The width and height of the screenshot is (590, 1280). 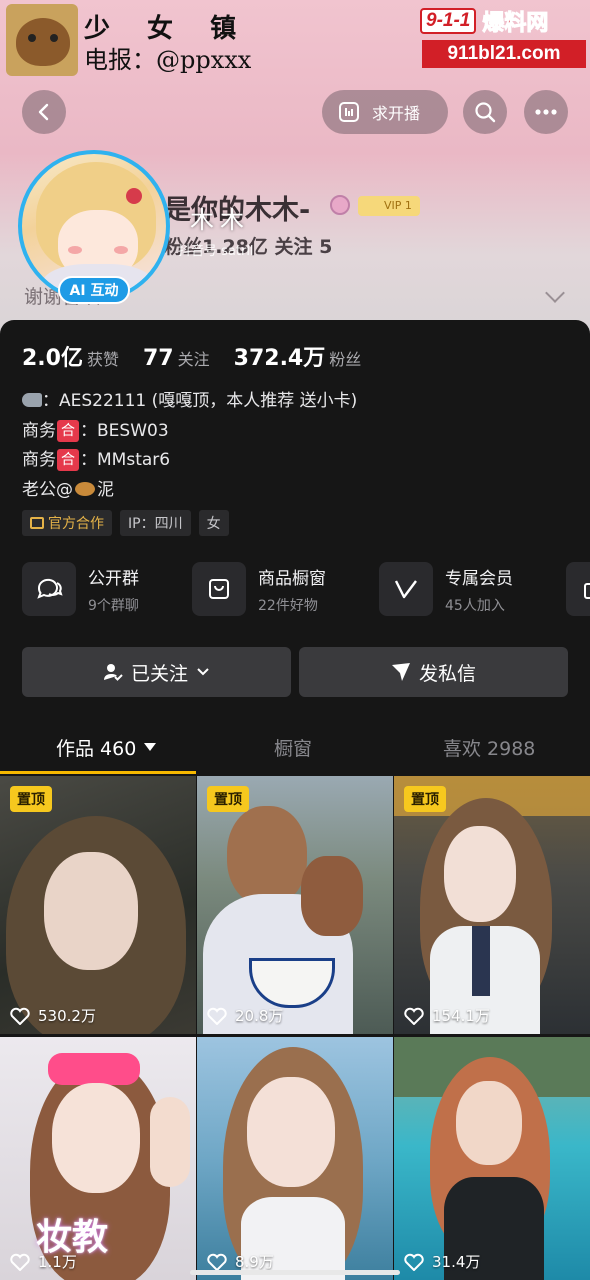 I want to click on partner-icon, so click(x=37, y=523).